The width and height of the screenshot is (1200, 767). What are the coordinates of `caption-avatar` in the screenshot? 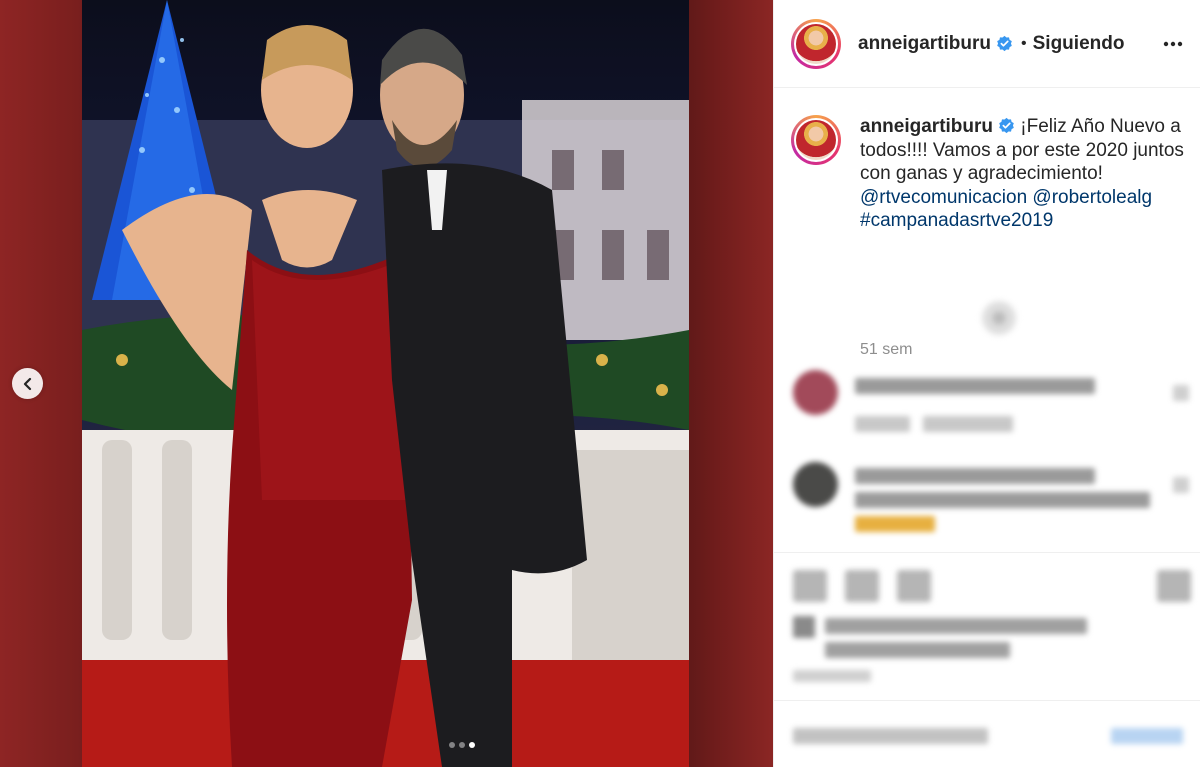 It's located at (816, 140).